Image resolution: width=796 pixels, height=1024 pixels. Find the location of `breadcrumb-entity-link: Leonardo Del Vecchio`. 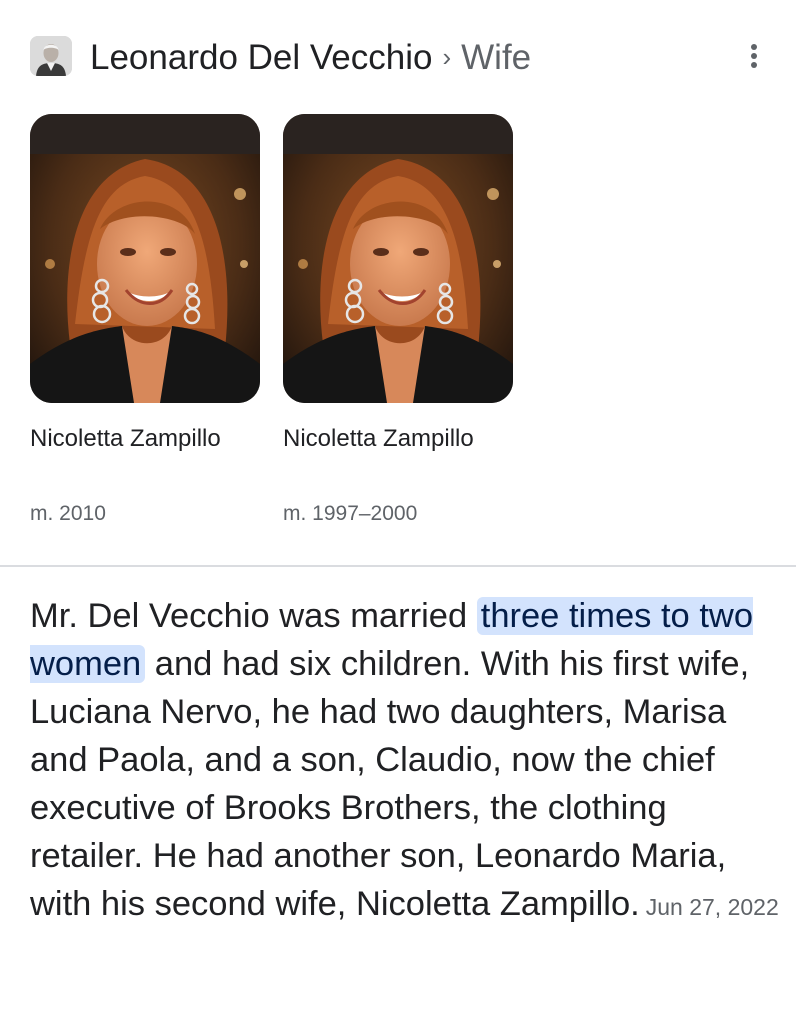

breadcrumb-entity-link: Leonardo Del Vecchio is located at coordinates (261, 58).